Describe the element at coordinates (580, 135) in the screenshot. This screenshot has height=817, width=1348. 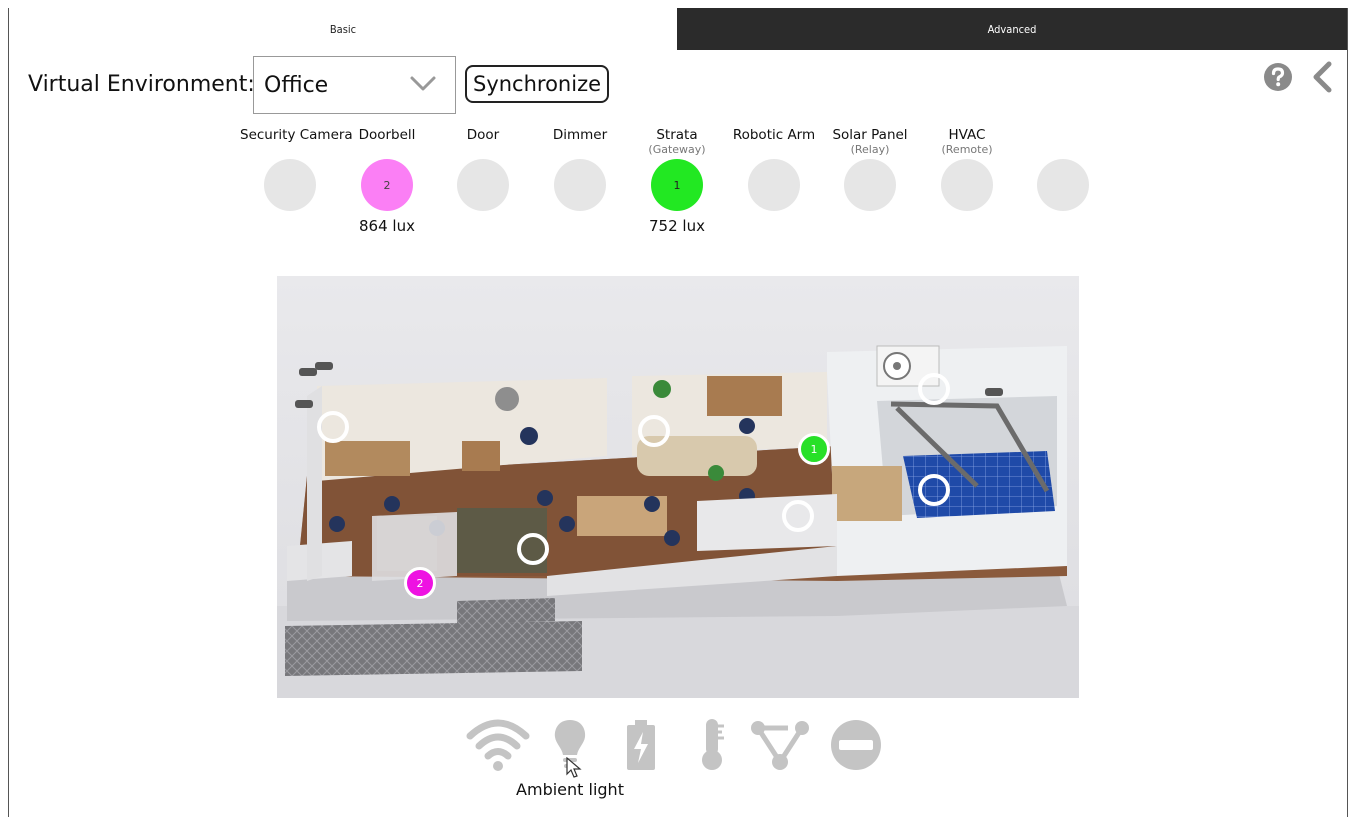
I see `device-name: Dimmer` at that location.